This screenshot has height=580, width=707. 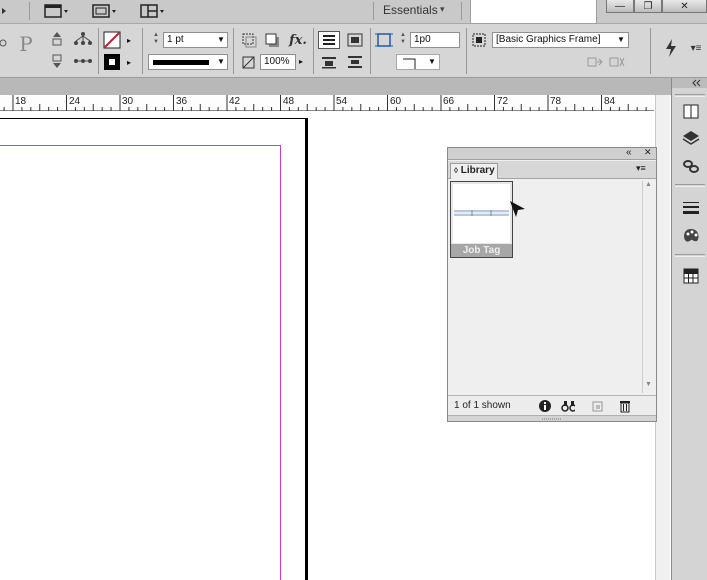 I want to click on select-container-icon, so click(x=57, y=39).